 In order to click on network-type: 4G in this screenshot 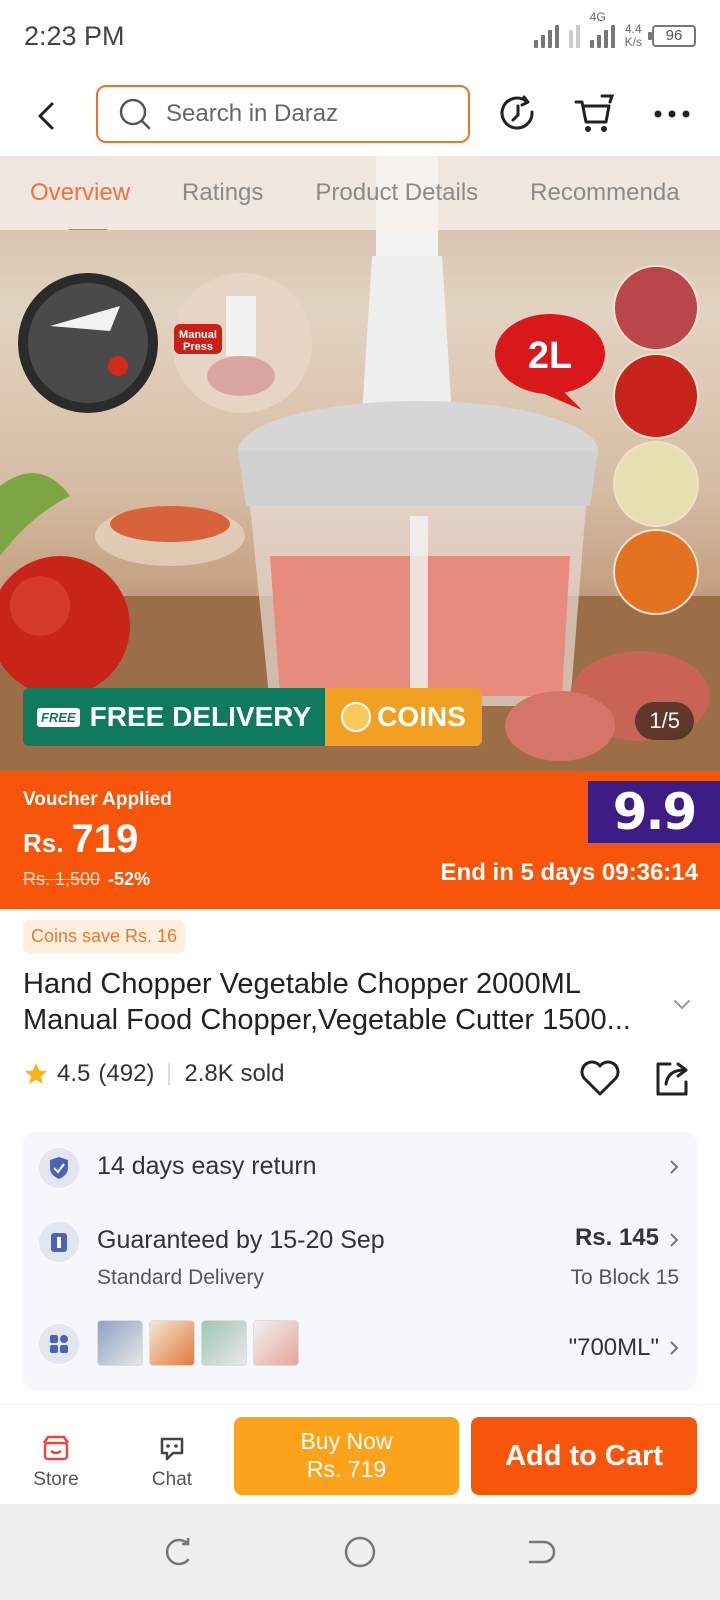, I will do `click(597, 17)`.